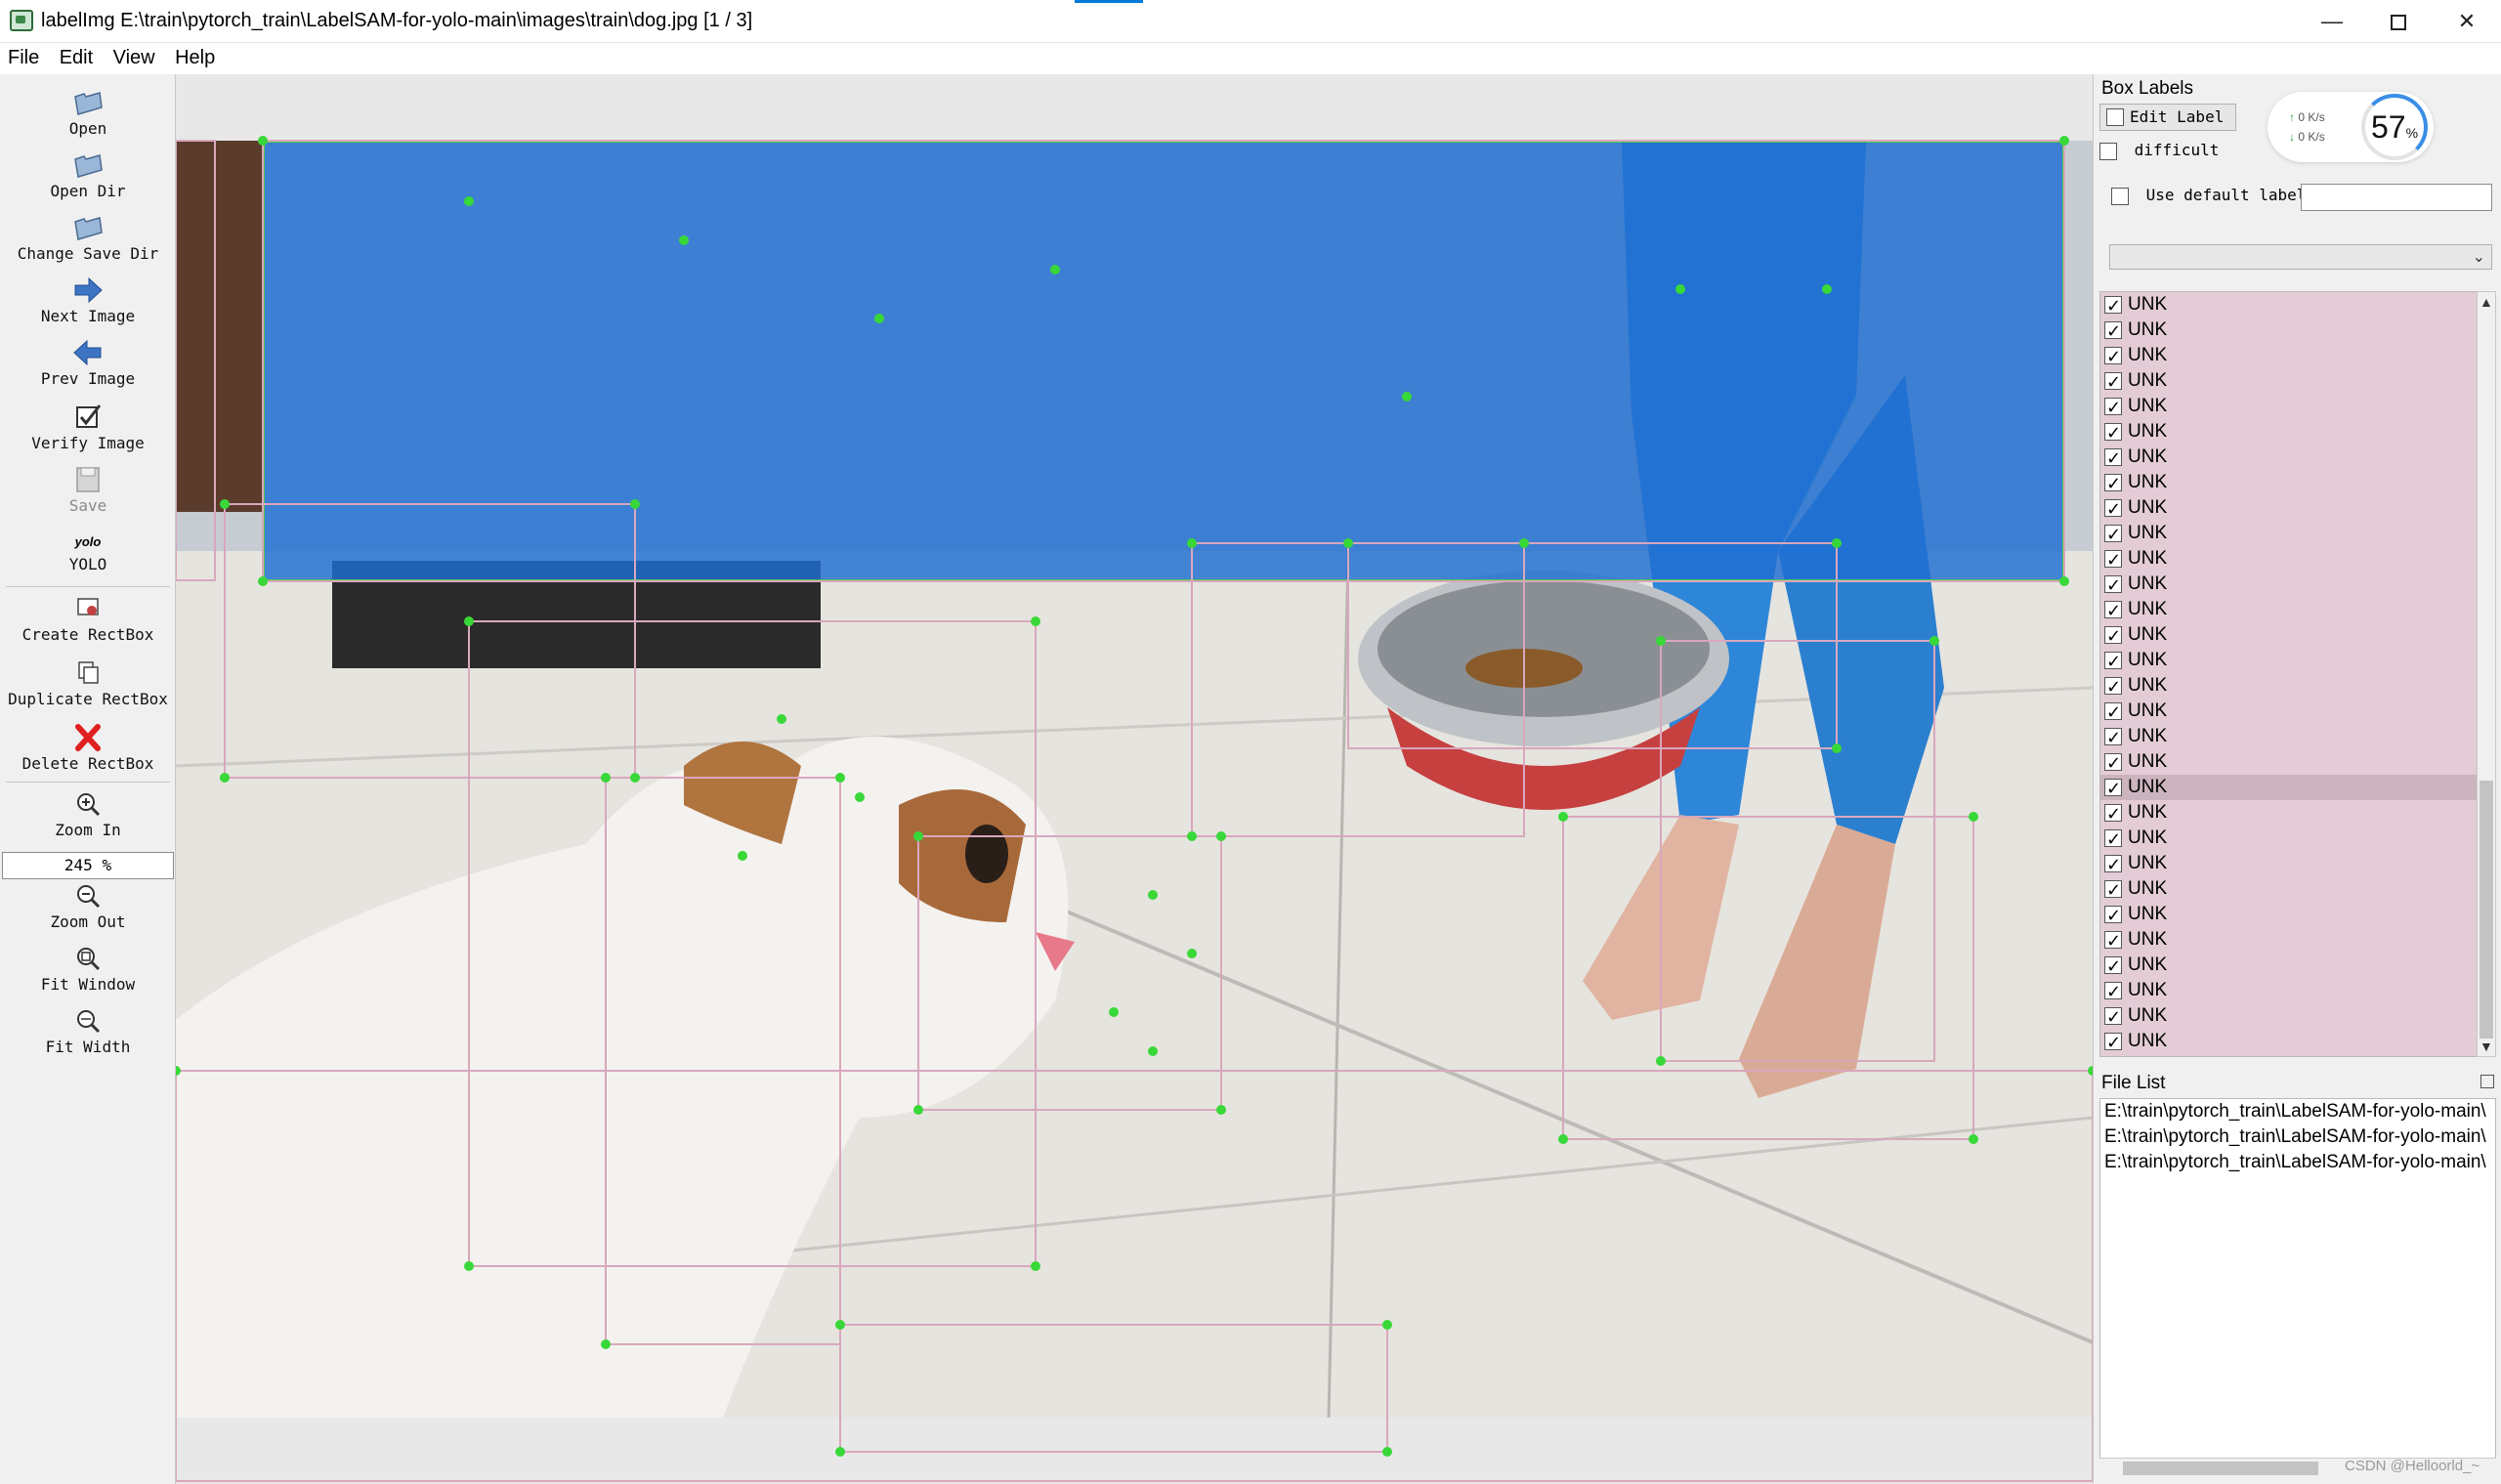 This screenshot has height=1484, width=2501. Describe the element at coordinates (88, 619) in the screenshot. I see `create-rectbox-button: Create RectBox` at that location.